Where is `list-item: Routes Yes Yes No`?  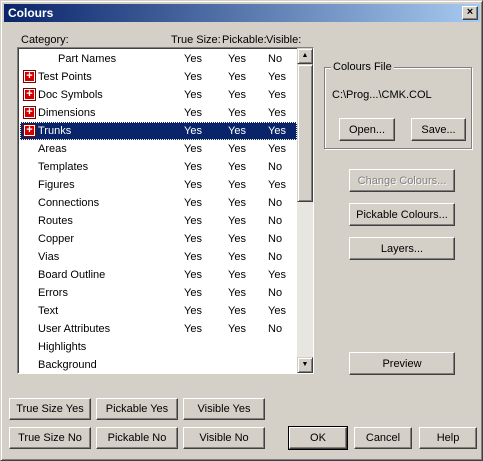 list-item: Routes Yes Yes No is located at coordinates (158, 221).